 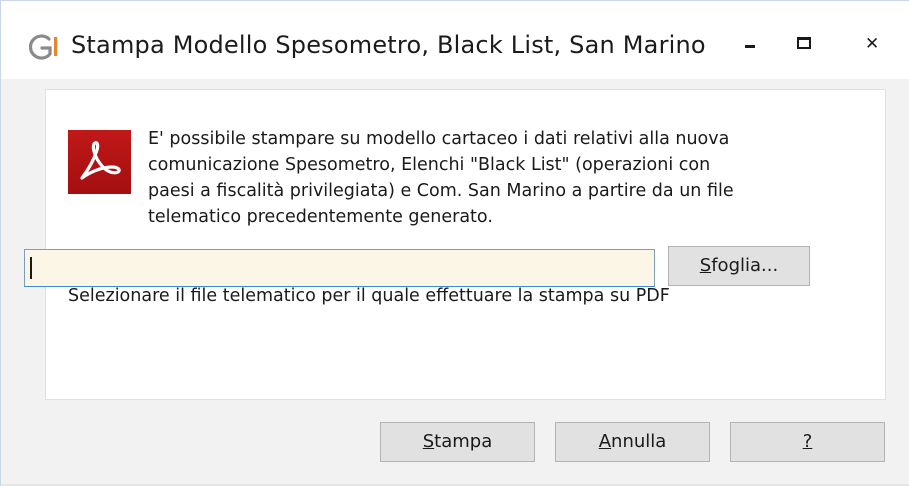 I want to click on minimize-icon, so click(x=750, y=46).